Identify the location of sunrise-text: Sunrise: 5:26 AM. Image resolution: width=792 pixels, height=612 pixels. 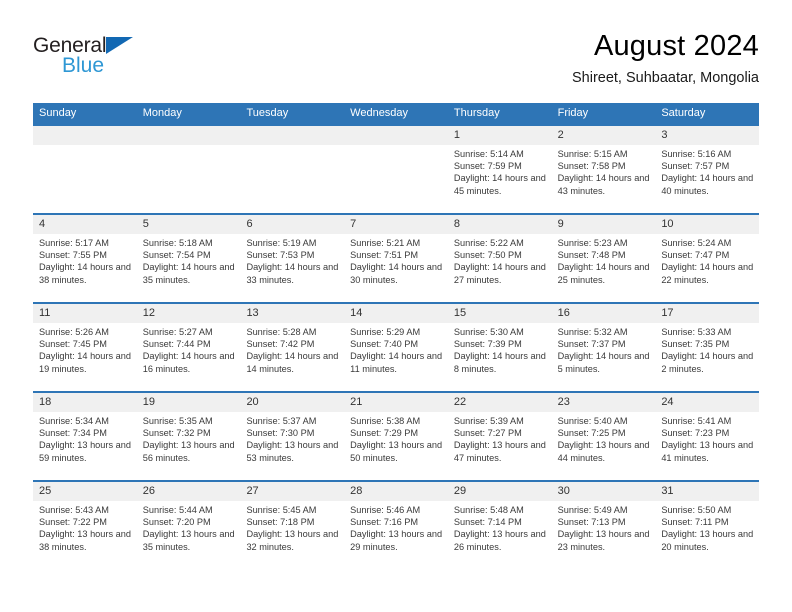
(74, 332).